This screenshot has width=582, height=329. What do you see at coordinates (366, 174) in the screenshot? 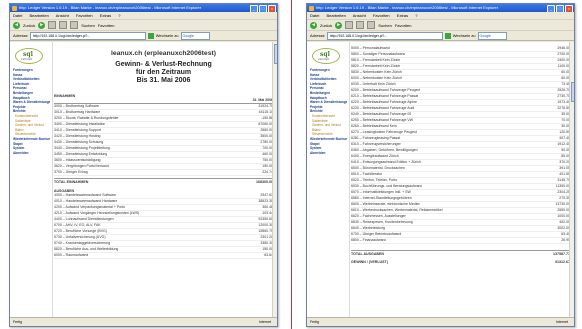
I see `account-name: 6510 – Fachliteratur` at bounding box center [366, 174].